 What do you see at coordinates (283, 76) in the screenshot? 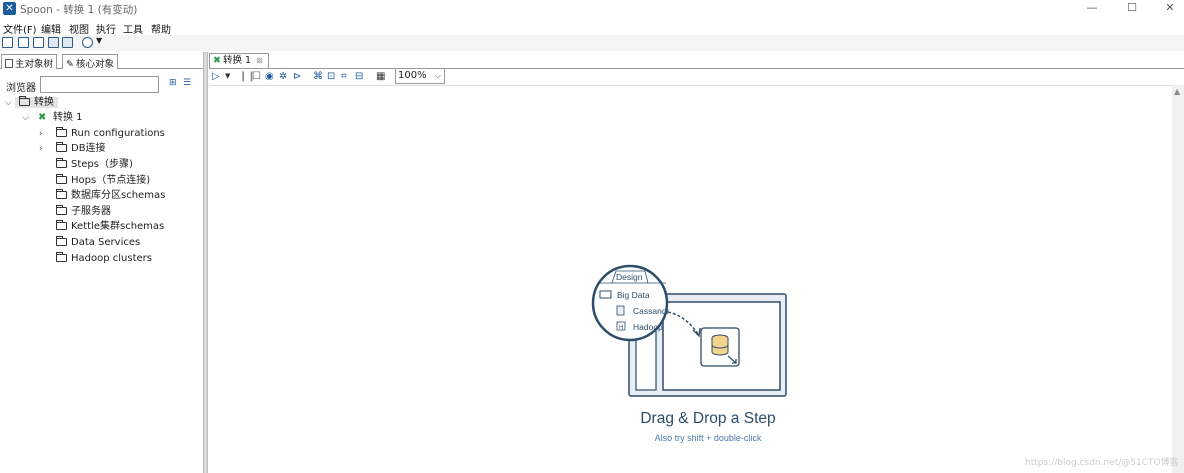
I see `debug-icon: ✲` at bounding box center [283, 76].